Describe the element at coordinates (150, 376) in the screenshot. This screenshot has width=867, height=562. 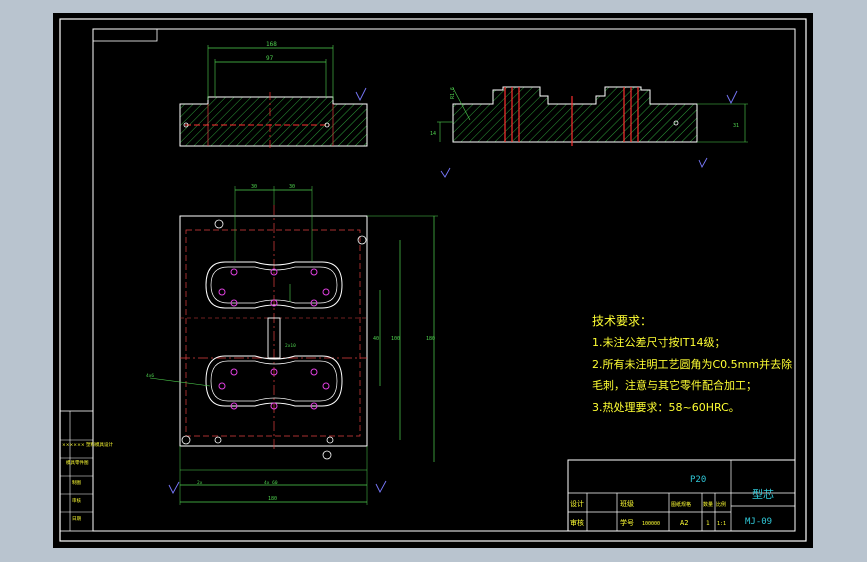
I see `dim-plan-callout: 4x6` at that location.